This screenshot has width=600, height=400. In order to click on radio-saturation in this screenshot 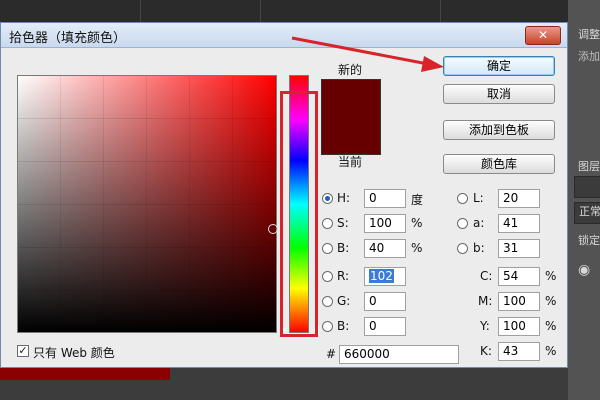, I will do `click(327, 223)`.